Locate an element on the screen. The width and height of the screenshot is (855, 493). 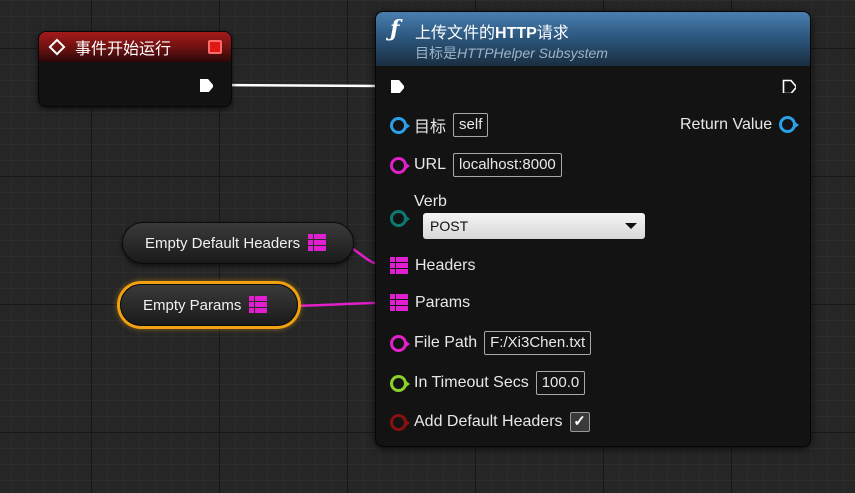
add-default-headers-label: Add Default Headers is located at coordinates (488, 421).